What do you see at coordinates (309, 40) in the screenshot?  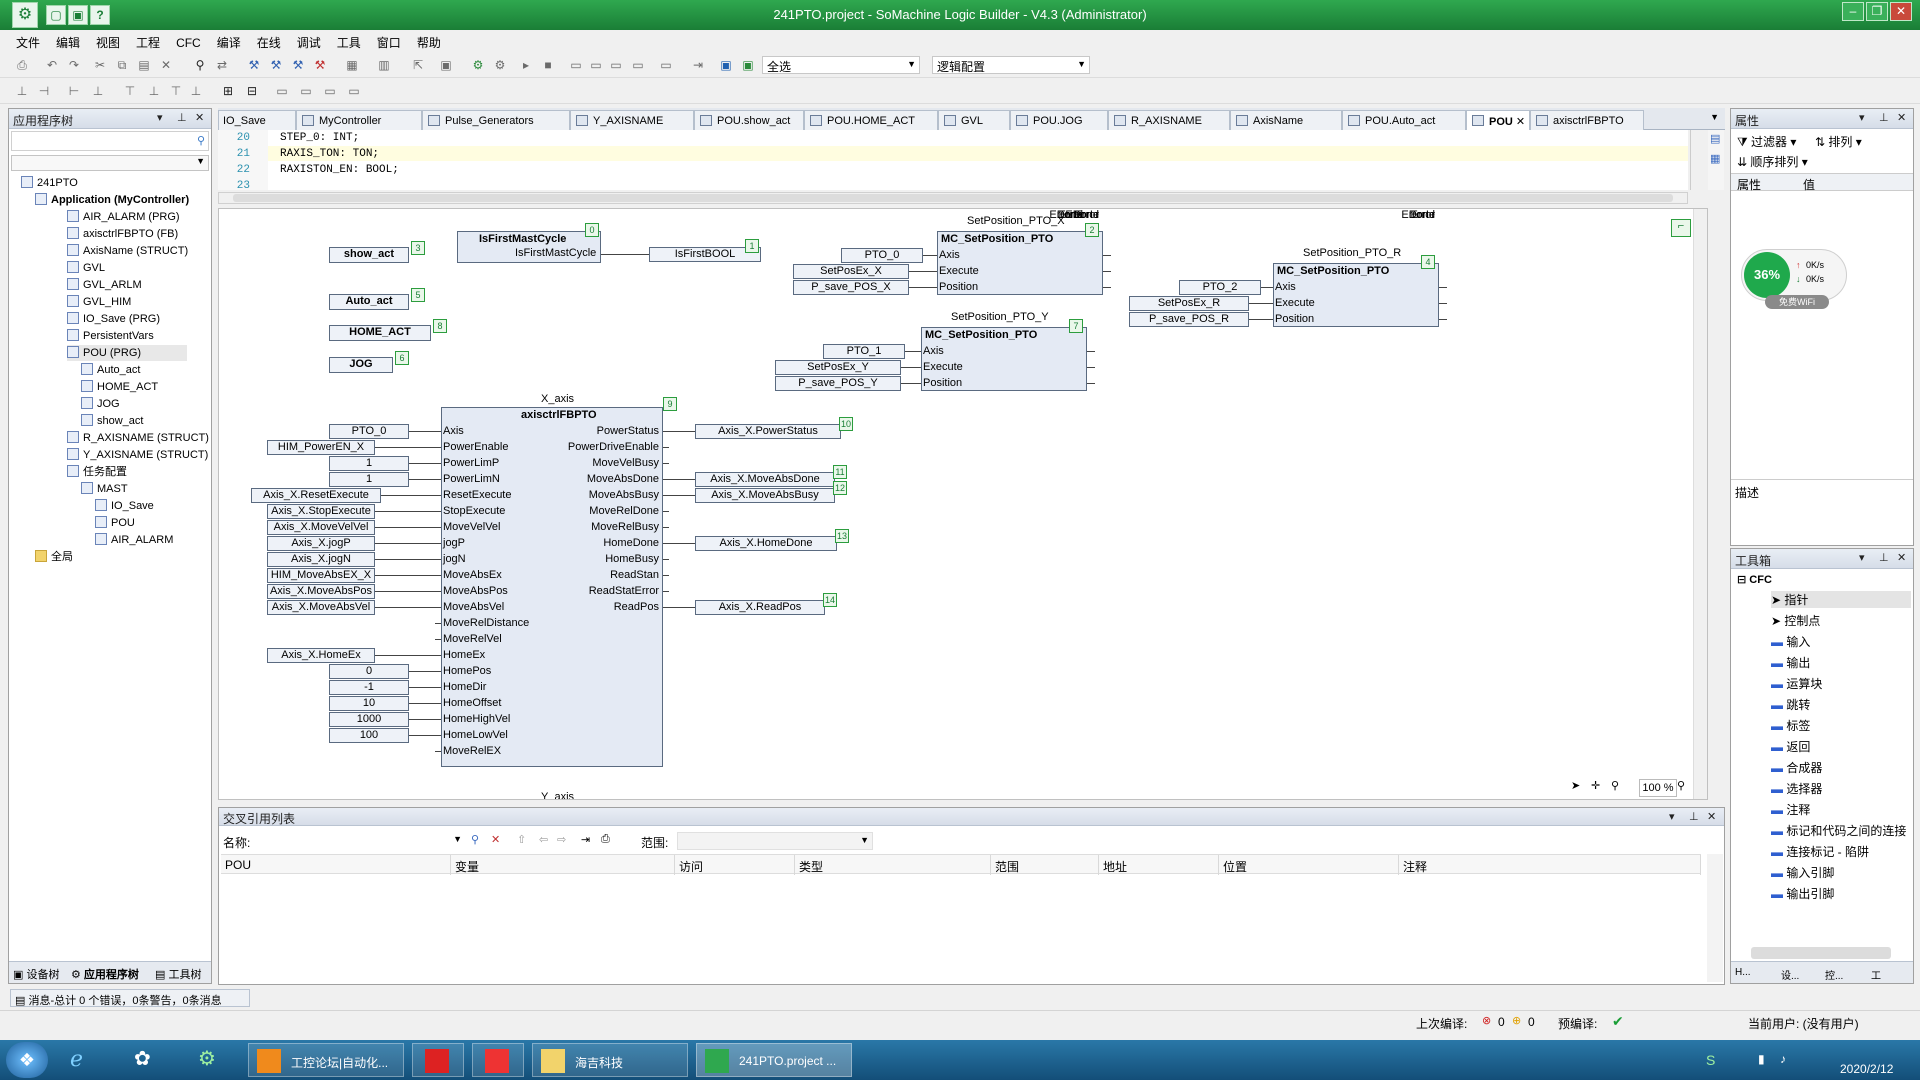 I see `menu-debug: 调试` at bounding box center [309, 40].